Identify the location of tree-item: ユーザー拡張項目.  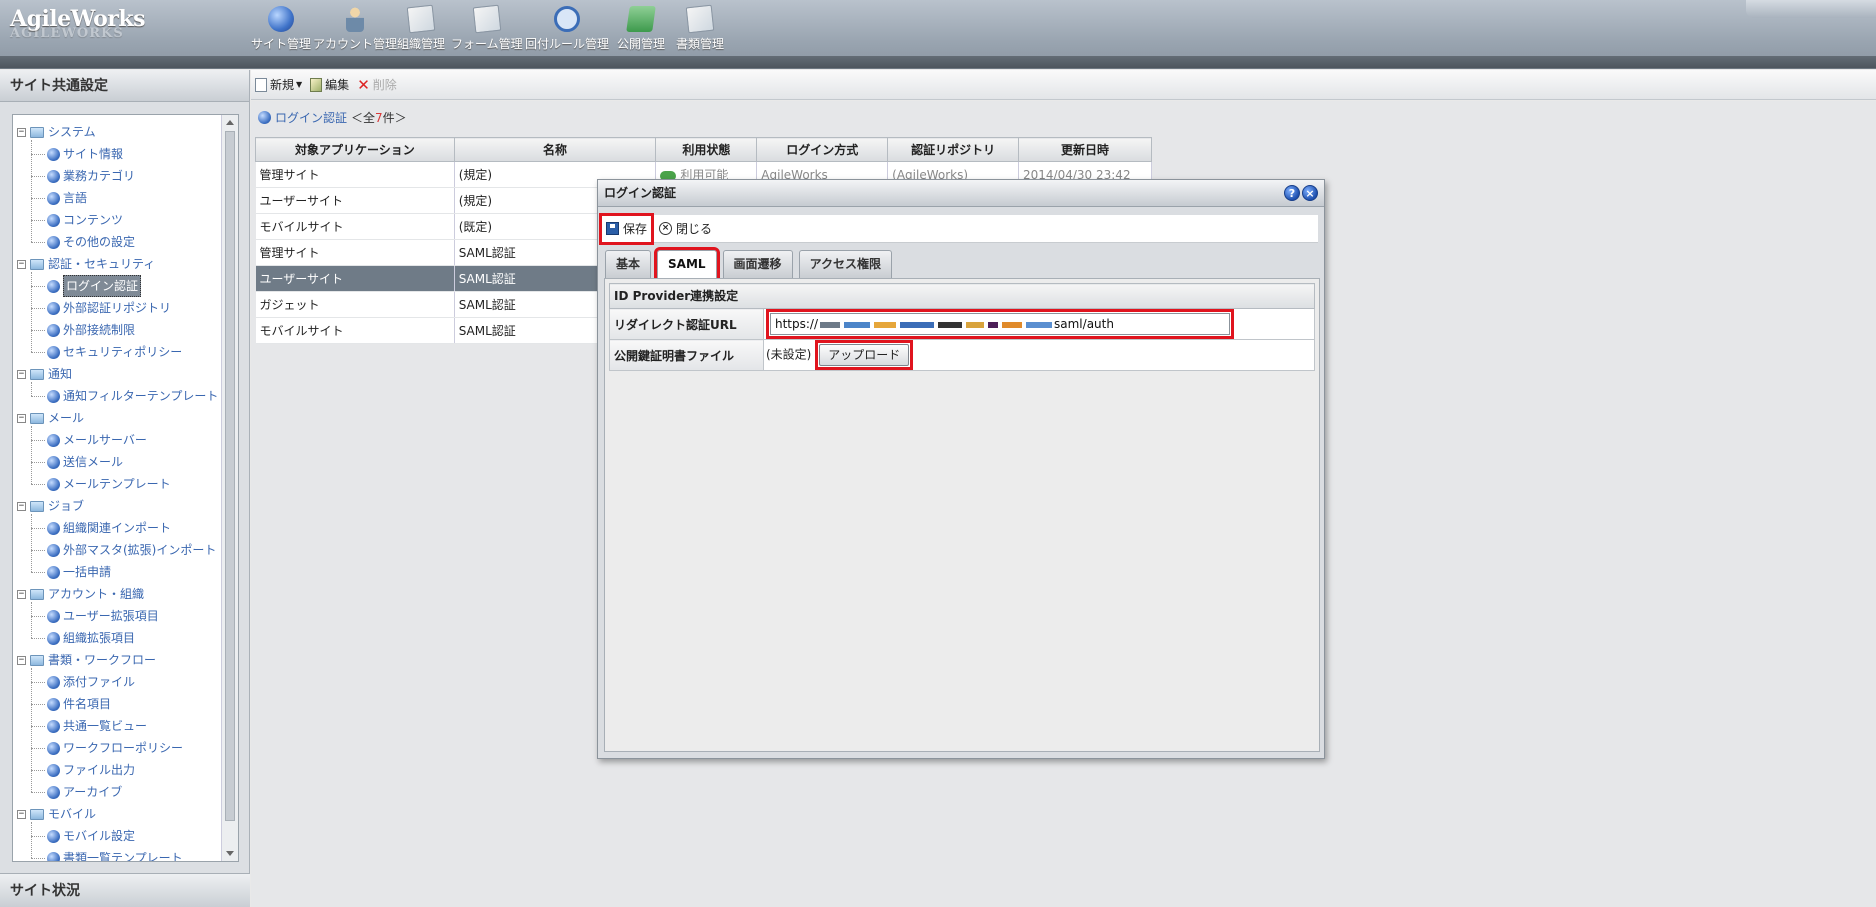
(103, 616).